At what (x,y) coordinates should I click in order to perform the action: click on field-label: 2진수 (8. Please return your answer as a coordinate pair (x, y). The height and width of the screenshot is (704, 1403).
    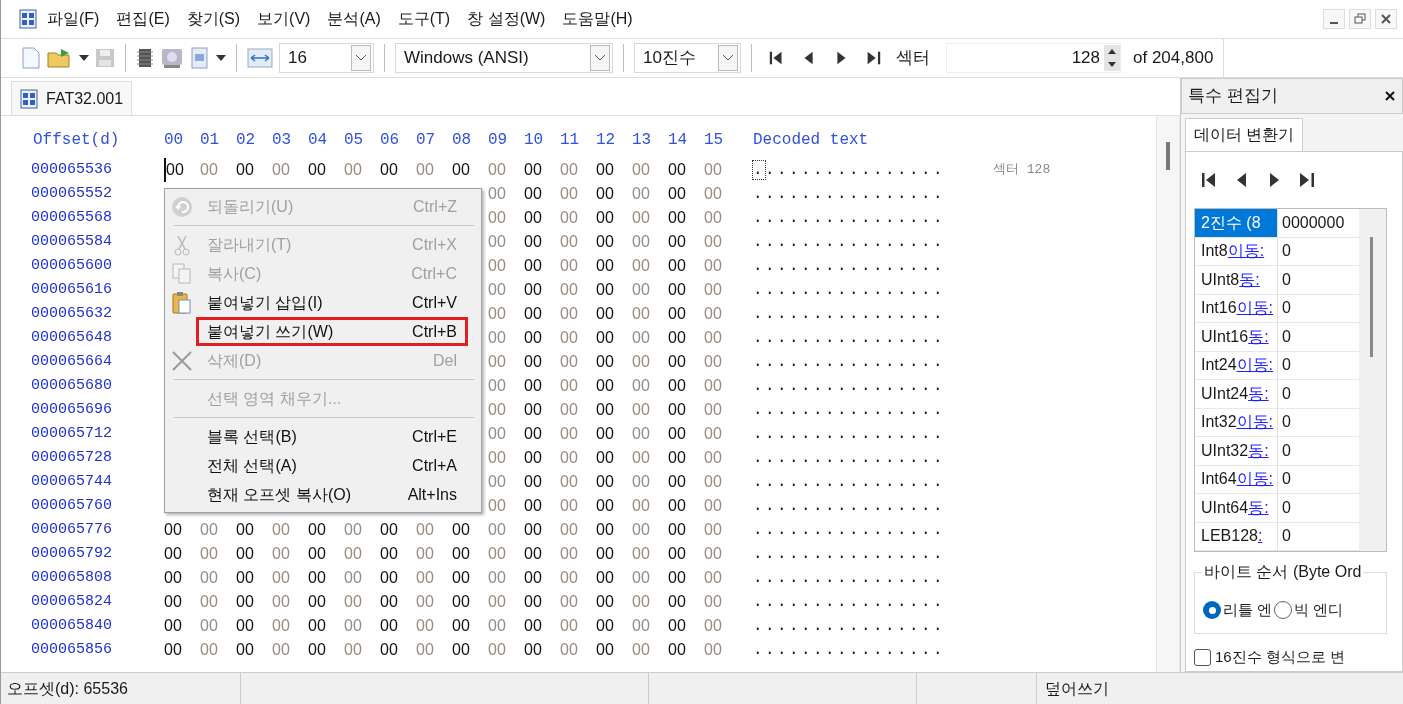
    Looking at the image, I should click on (1236, 223).